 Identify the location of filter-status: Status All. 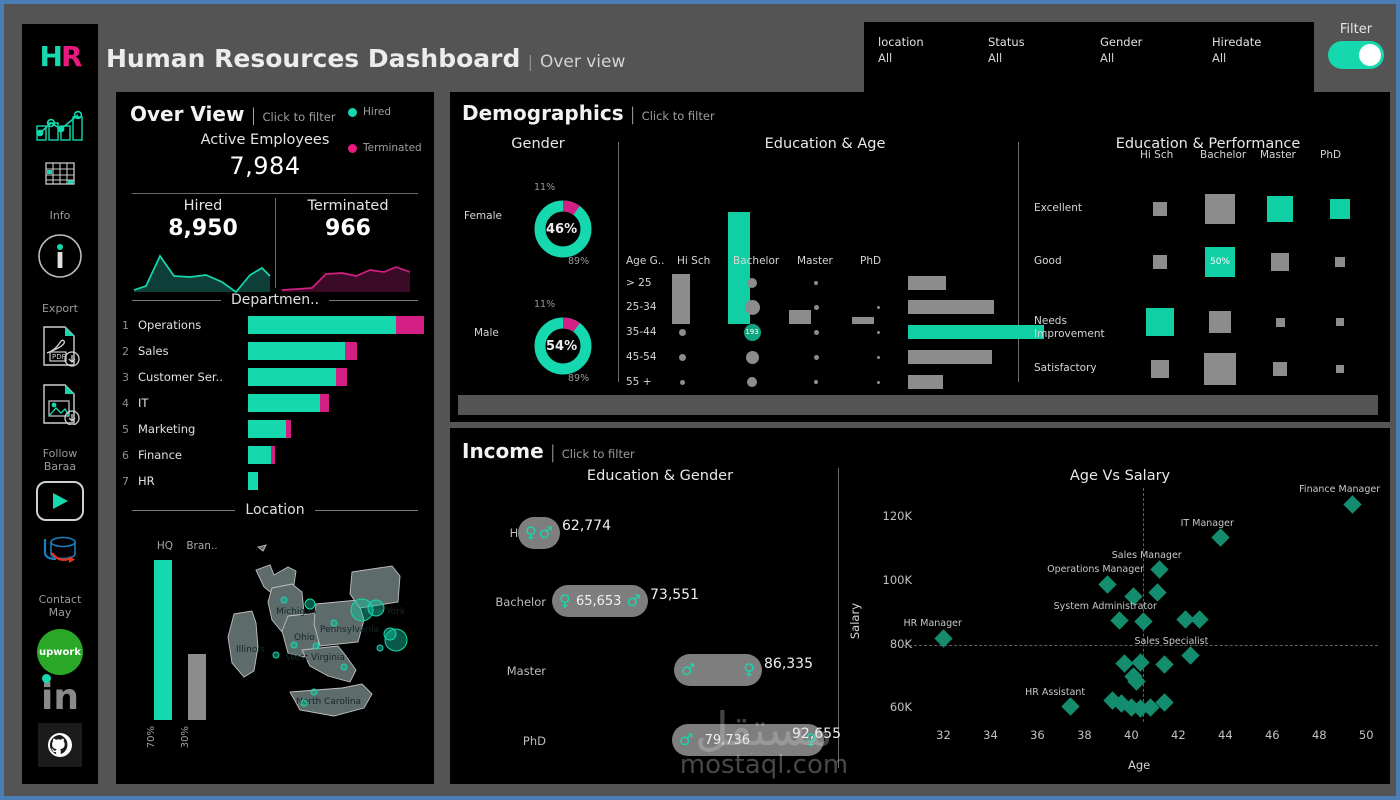
(1006, 50).